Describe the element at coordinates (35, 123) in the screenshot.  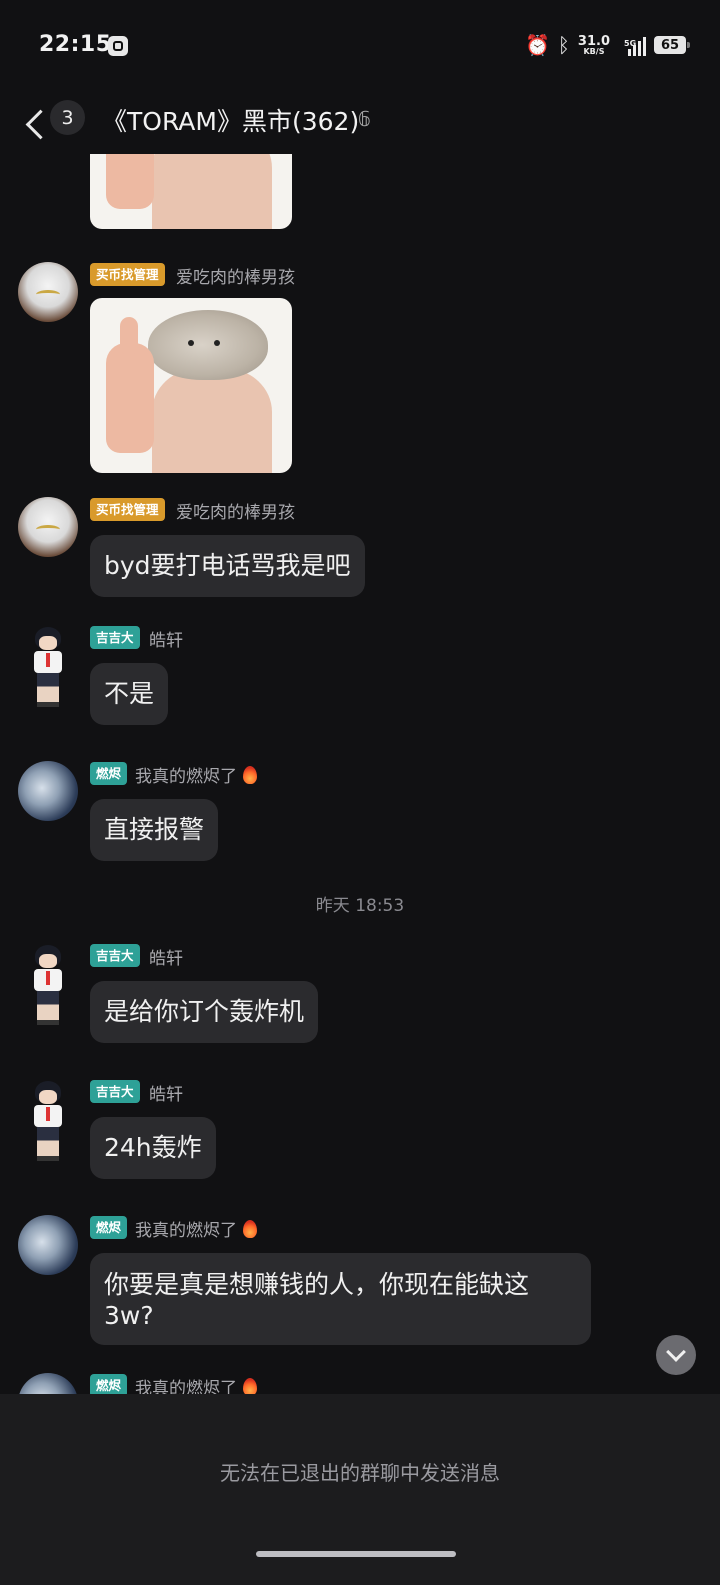
I see `back-icon` at that location.